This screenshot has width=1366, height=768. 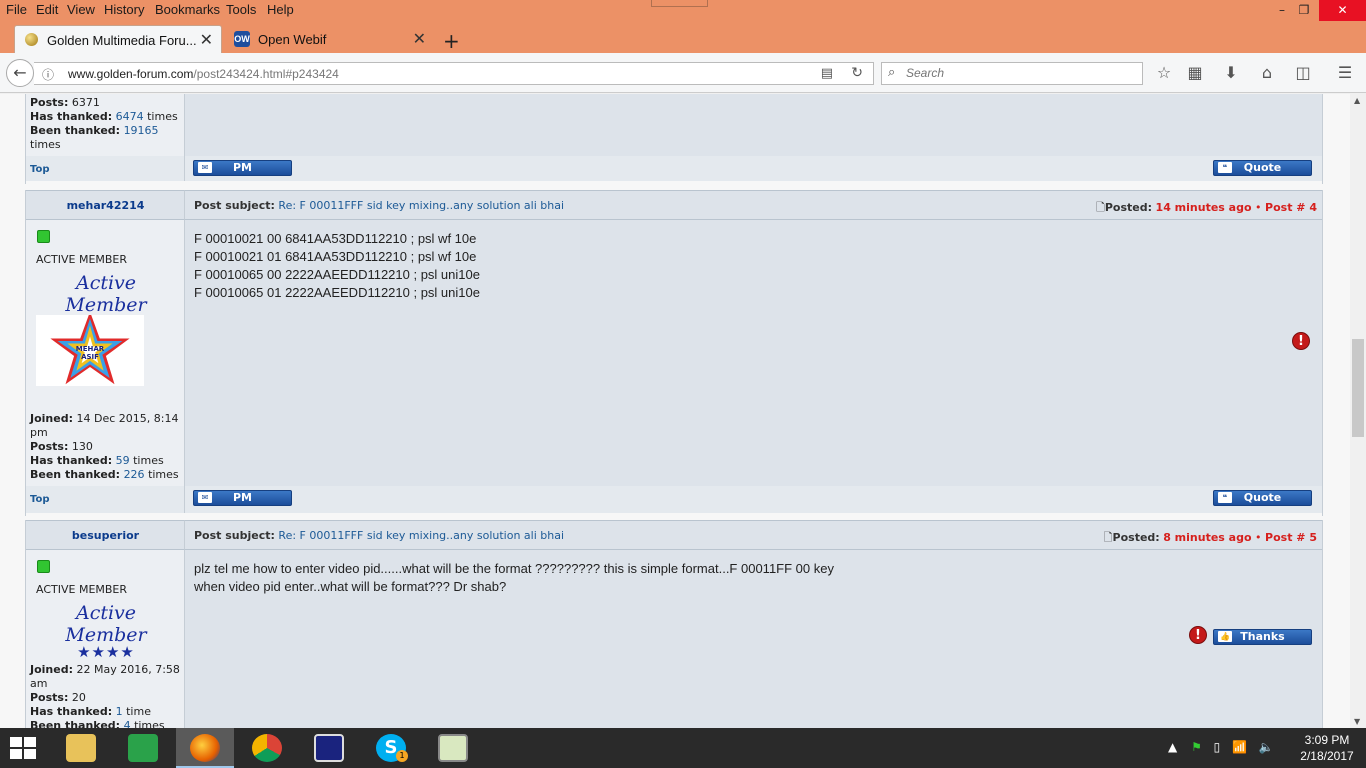 I want to click on pocket-icon: ◫, so click(x=1303, y=72).